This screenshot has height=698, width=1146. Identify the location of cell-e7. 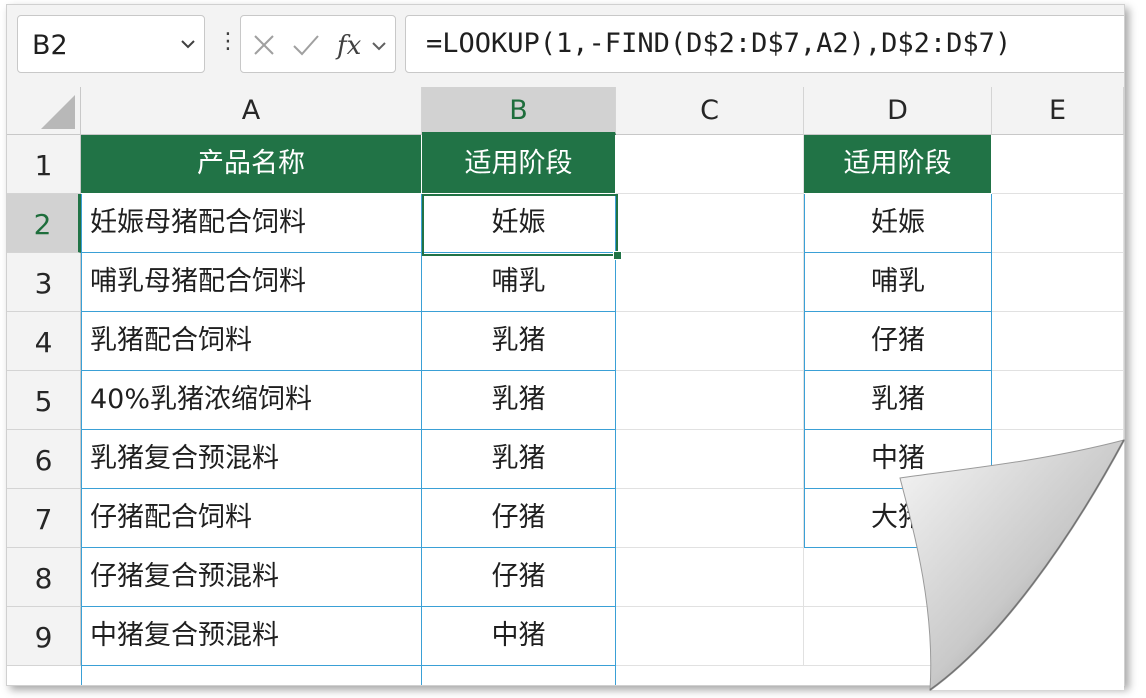
(1058, 518).